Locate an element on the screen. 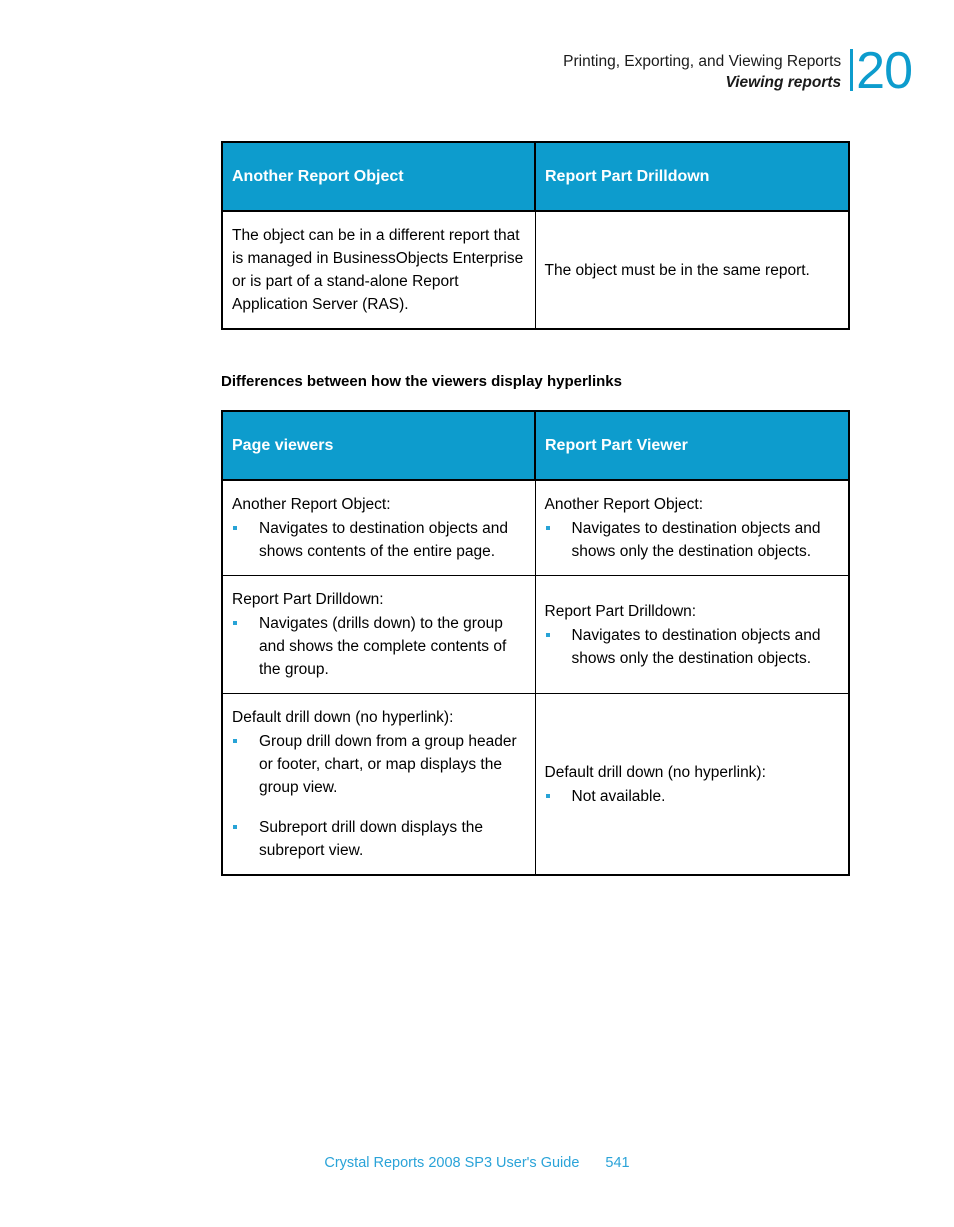 This screenshot has height=1227, width=954. page-footer: Crystal Reports 2008 SP3 User's Guide 541 is located at coordinates (477, 1163).